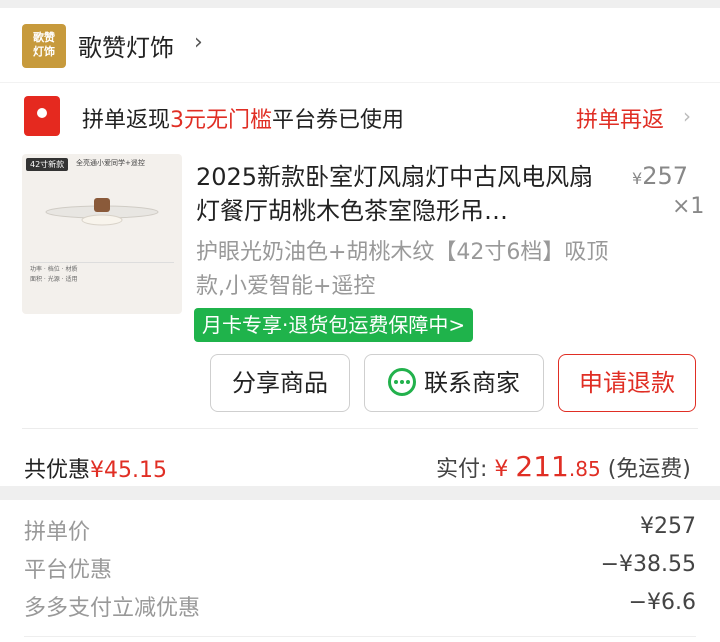 The image size is (720, 642). I want to click on section-gap, so click(360, 493).